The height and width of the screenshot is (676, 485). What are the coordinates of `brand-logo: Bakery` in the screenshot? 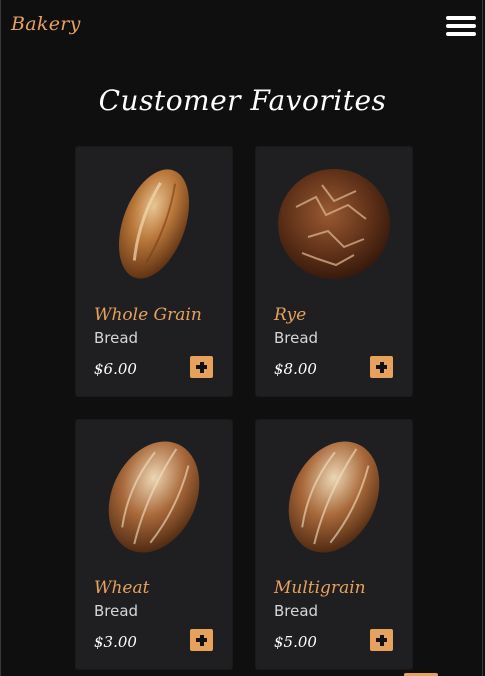 It's located at (46, 24).